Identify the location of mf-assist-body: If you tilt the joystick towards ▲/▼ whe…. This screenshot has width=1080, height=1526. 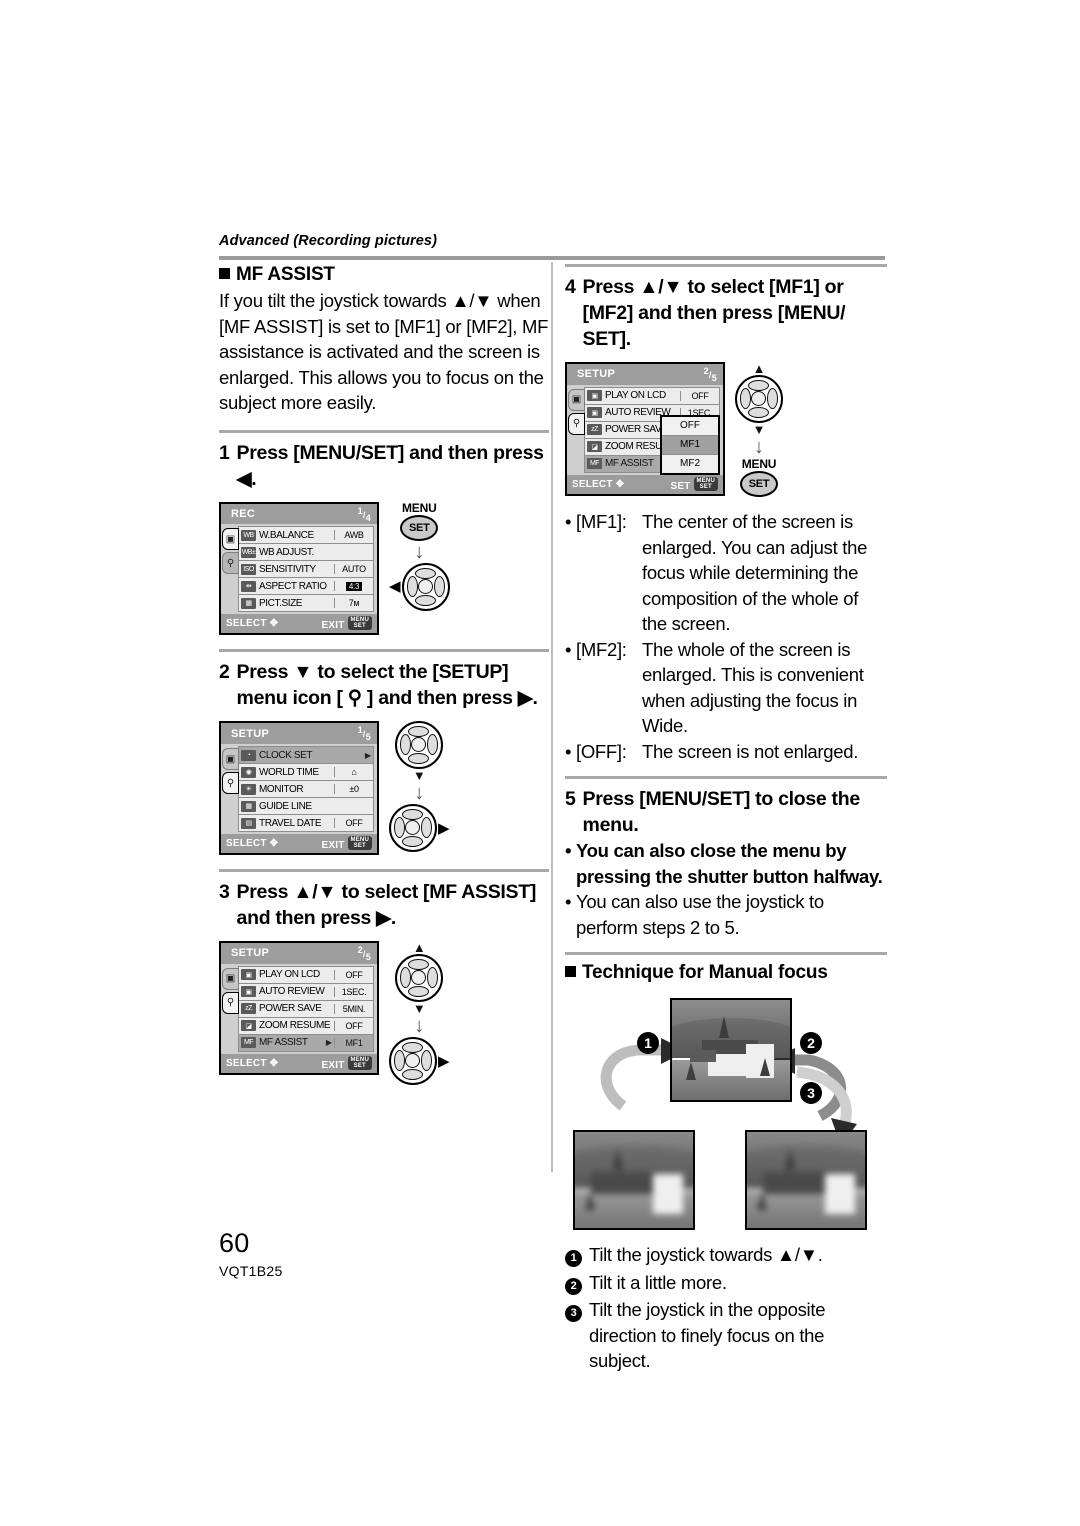
(384, 351).